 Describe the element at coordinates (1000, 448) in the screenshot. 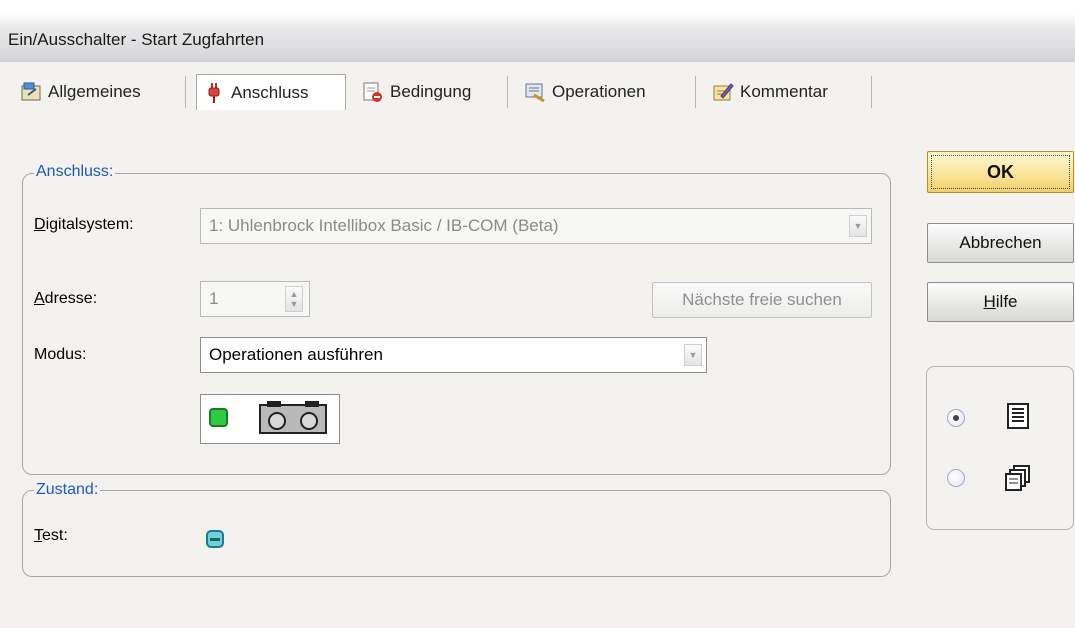

I see `view-options-panel` at that location.